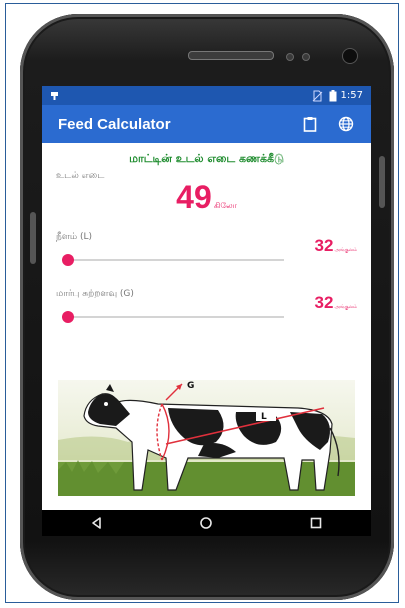 Image resolution: width=405 pixels, height=608 pixels. I want to click on girth-marker: G, so click(190, 386).